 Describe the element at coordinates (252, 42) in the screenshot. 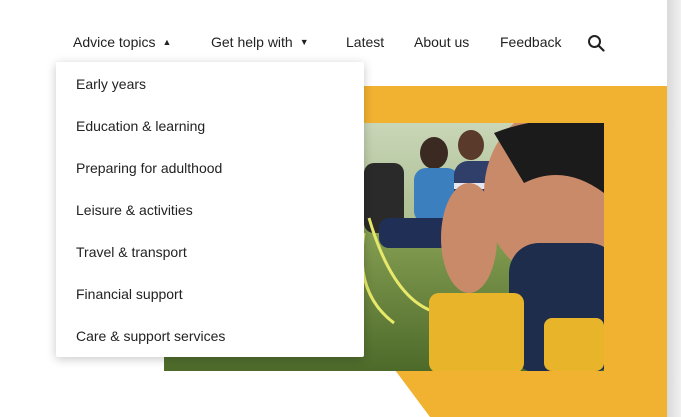

I see `nav-get-help-with-label: Get help with` at that location.